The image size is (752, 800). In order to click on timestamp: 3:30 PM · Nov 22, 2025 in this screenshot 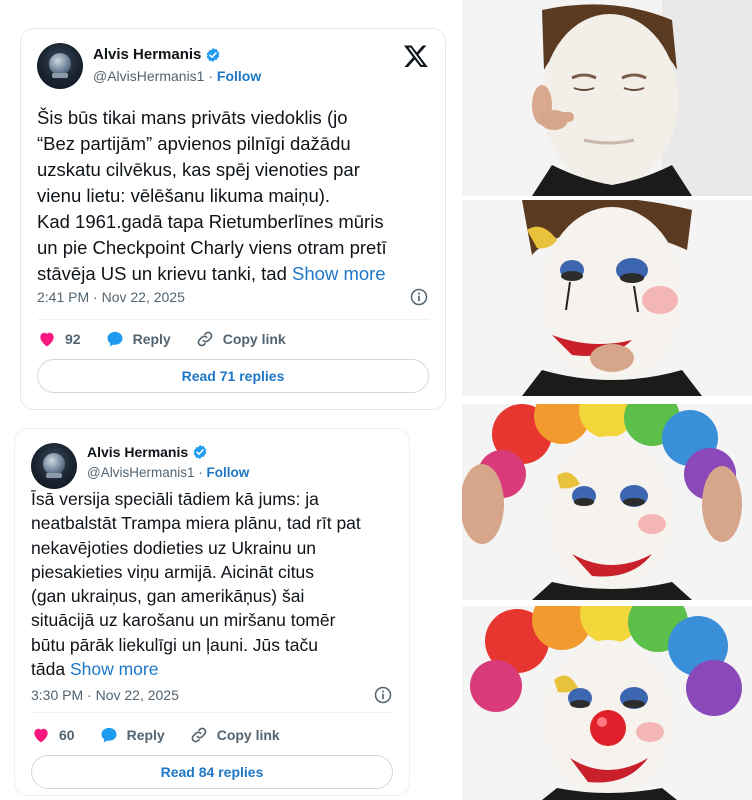, I will do `click(105, 695)`.